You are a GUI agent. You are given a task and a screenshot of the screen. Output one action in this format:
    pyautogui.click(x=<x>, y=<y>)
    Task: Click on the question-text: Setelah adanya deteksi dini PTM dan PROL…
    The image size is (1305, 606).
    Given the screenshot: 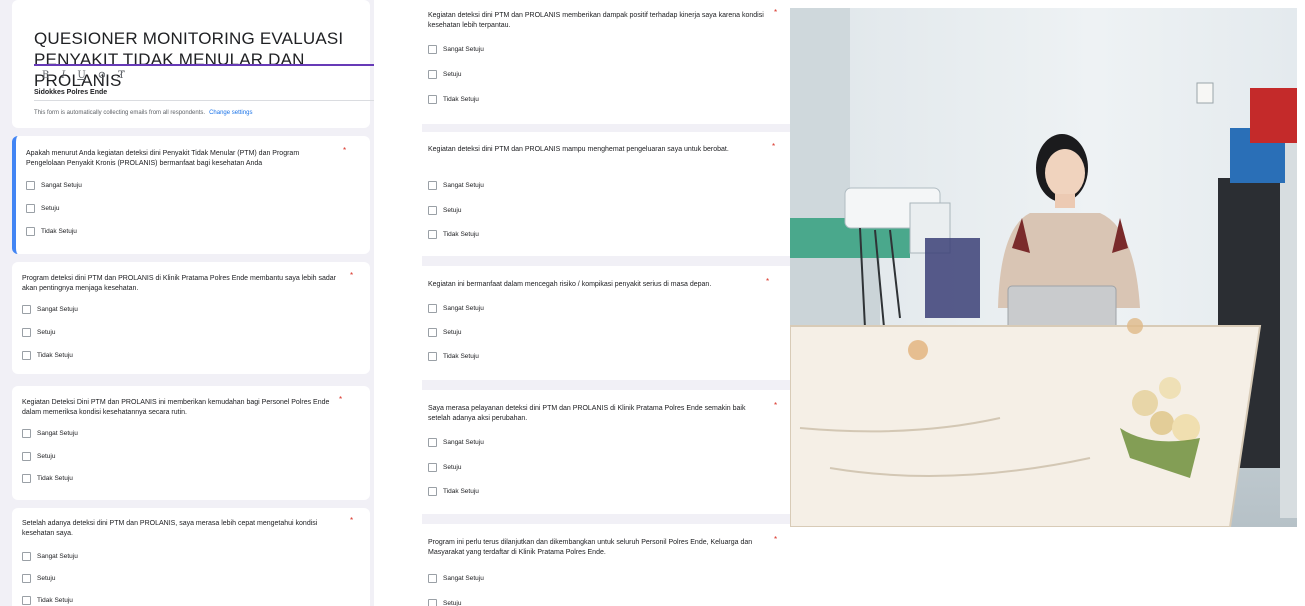 What is the action you would take?
    pyautogui.click(x=184, y=529)
    